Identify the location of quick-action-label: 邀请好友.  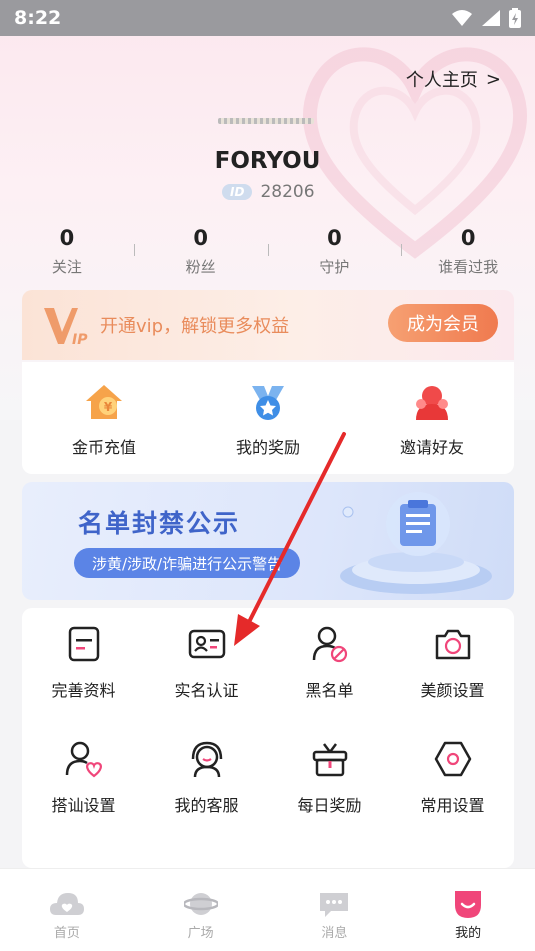
(431, 447).